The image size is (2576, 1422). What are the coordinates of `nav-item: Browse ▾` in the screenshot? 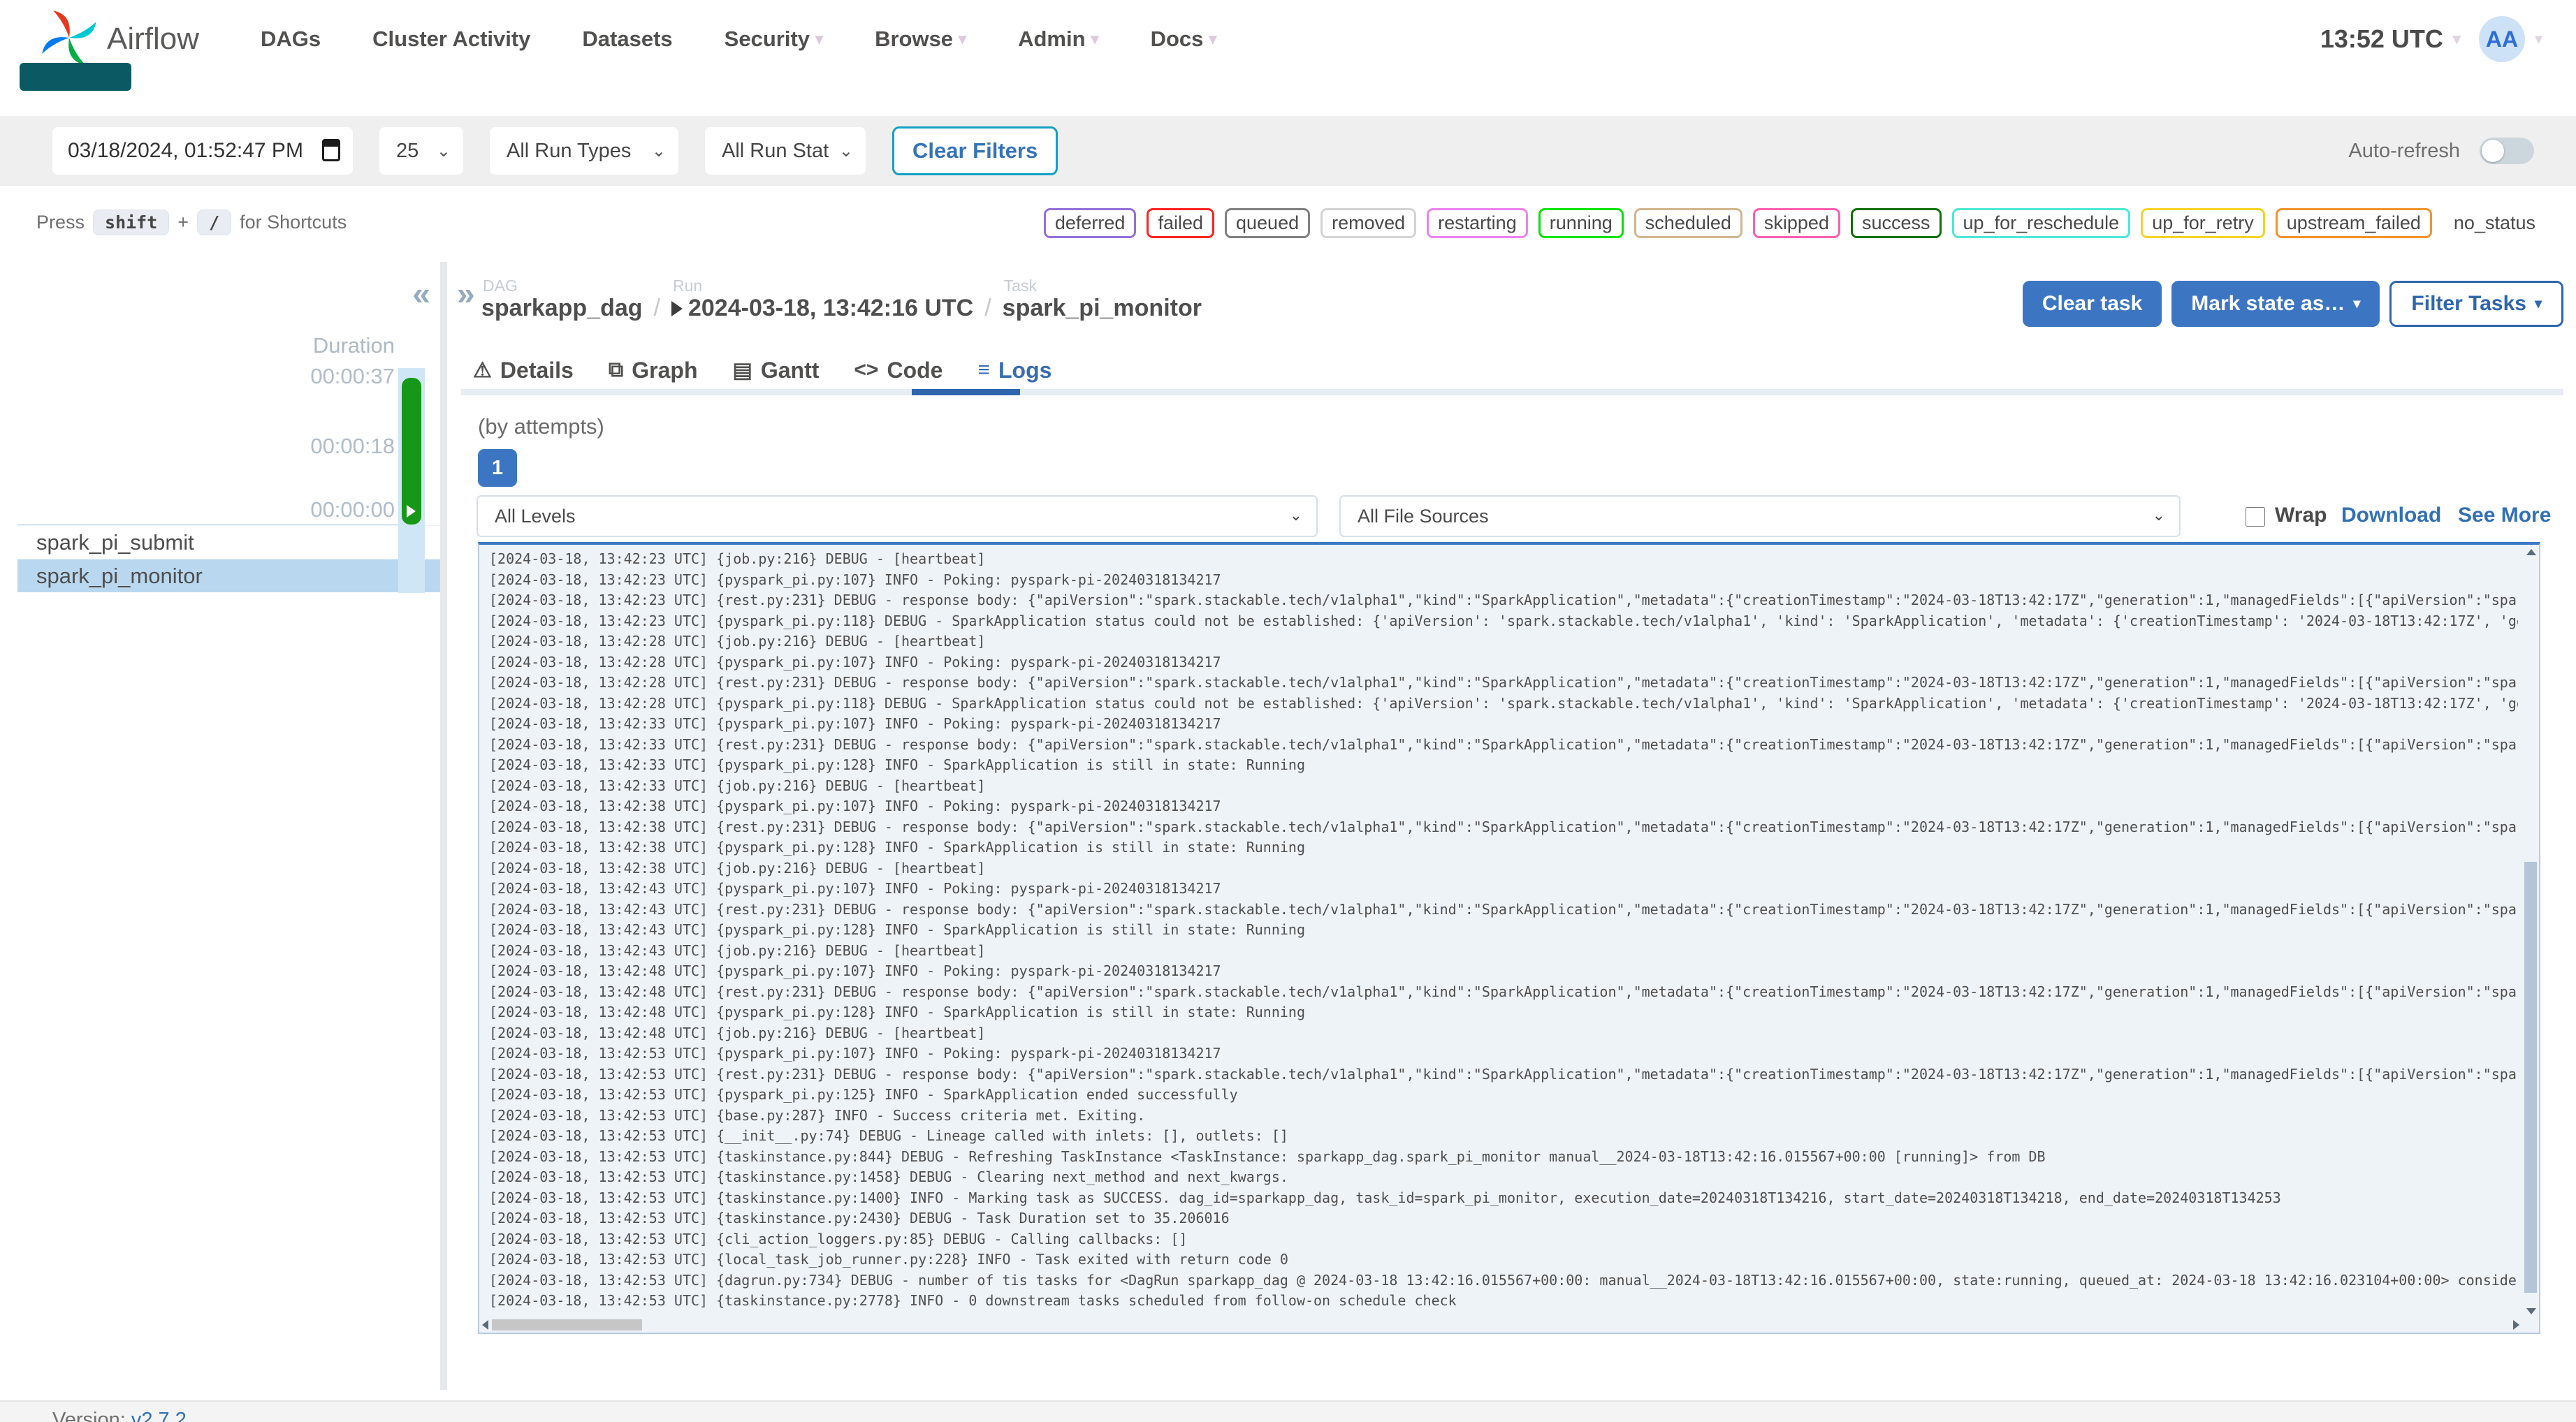 It's located at (920, 39).